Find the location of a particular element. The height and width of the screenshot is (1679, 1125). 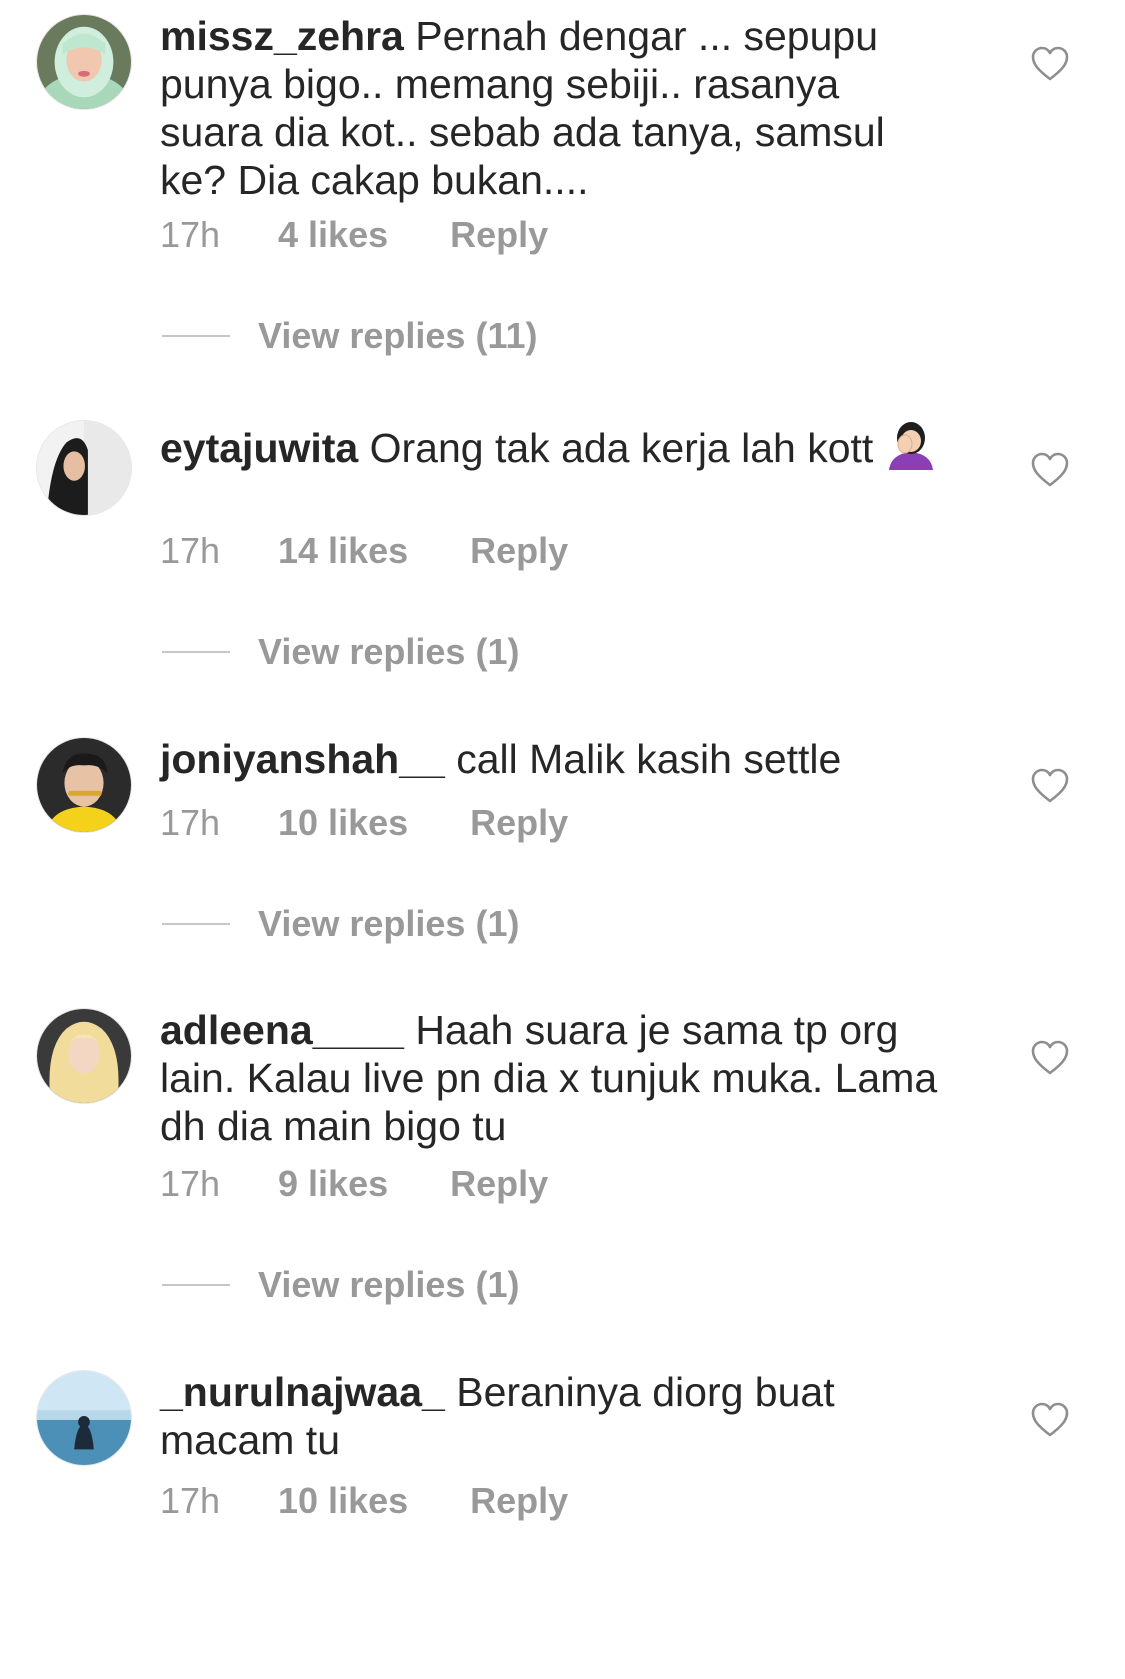

comment-likes: 9 likes is located at coordinates (333, 1184).